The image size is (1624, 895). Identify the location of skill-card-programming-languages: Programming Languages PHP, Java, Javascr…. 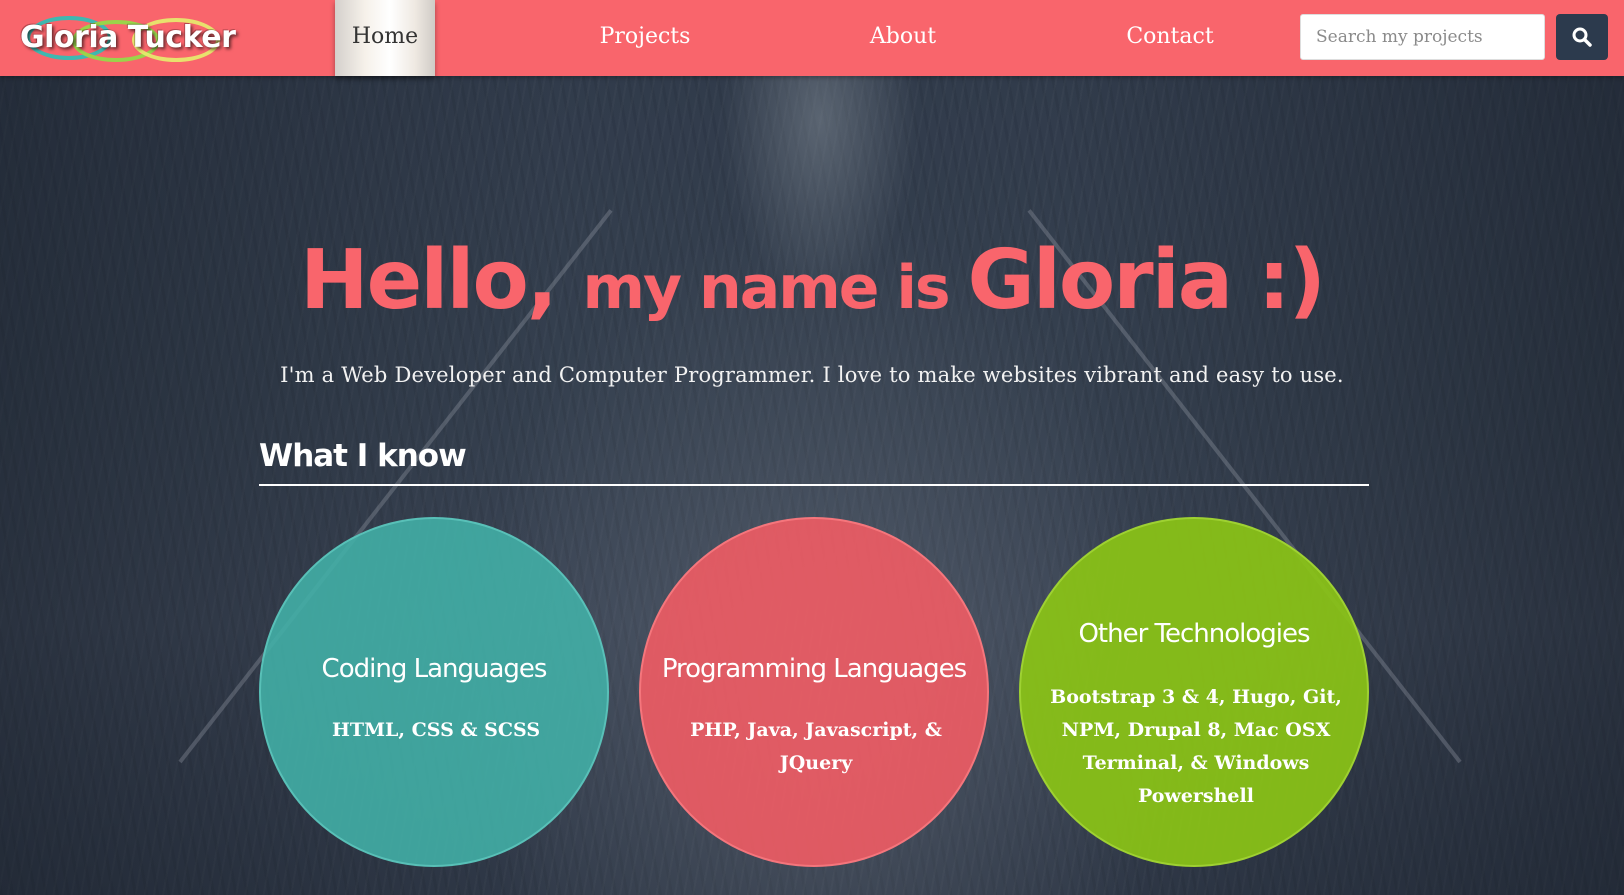
(814, 692).